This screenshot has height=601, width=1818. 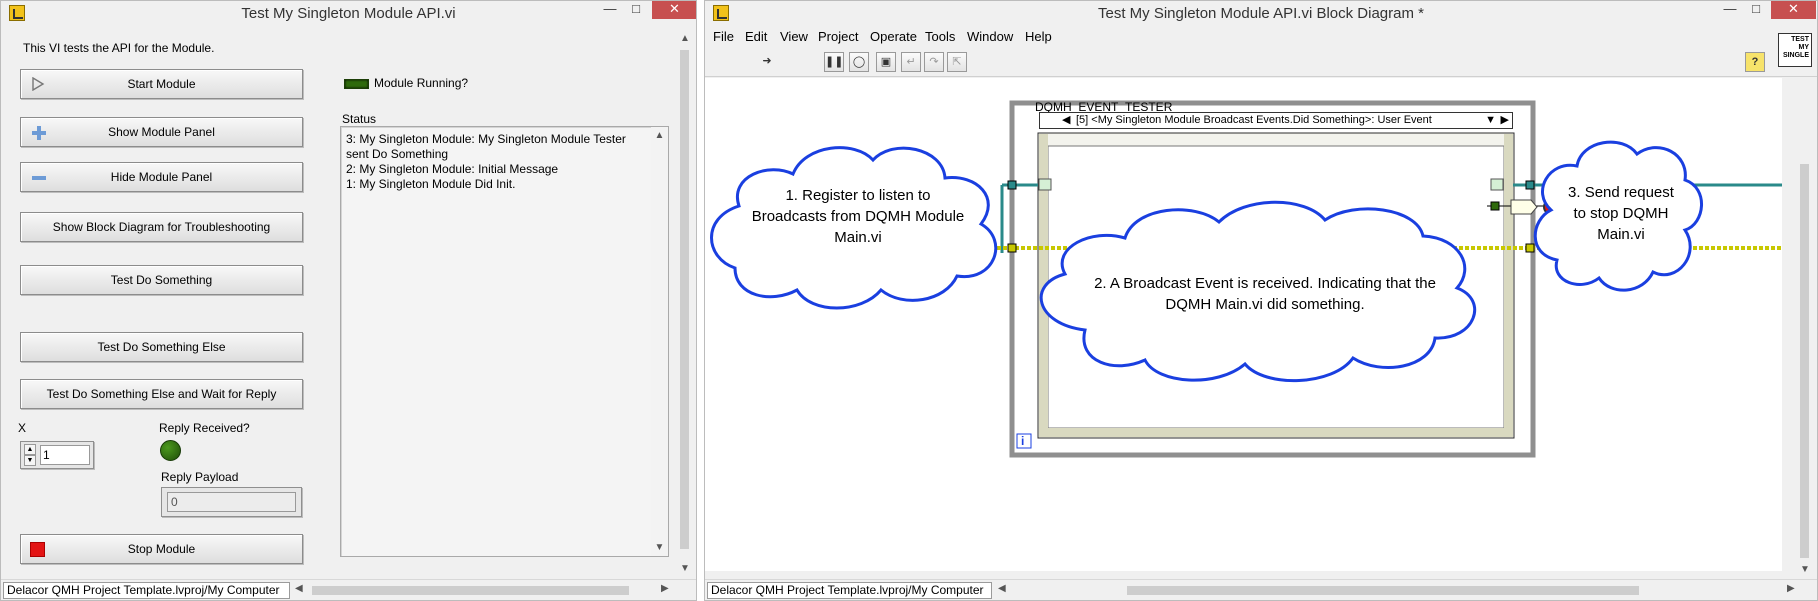 I want to click on event-out-node, so click(x=1497, y=184).